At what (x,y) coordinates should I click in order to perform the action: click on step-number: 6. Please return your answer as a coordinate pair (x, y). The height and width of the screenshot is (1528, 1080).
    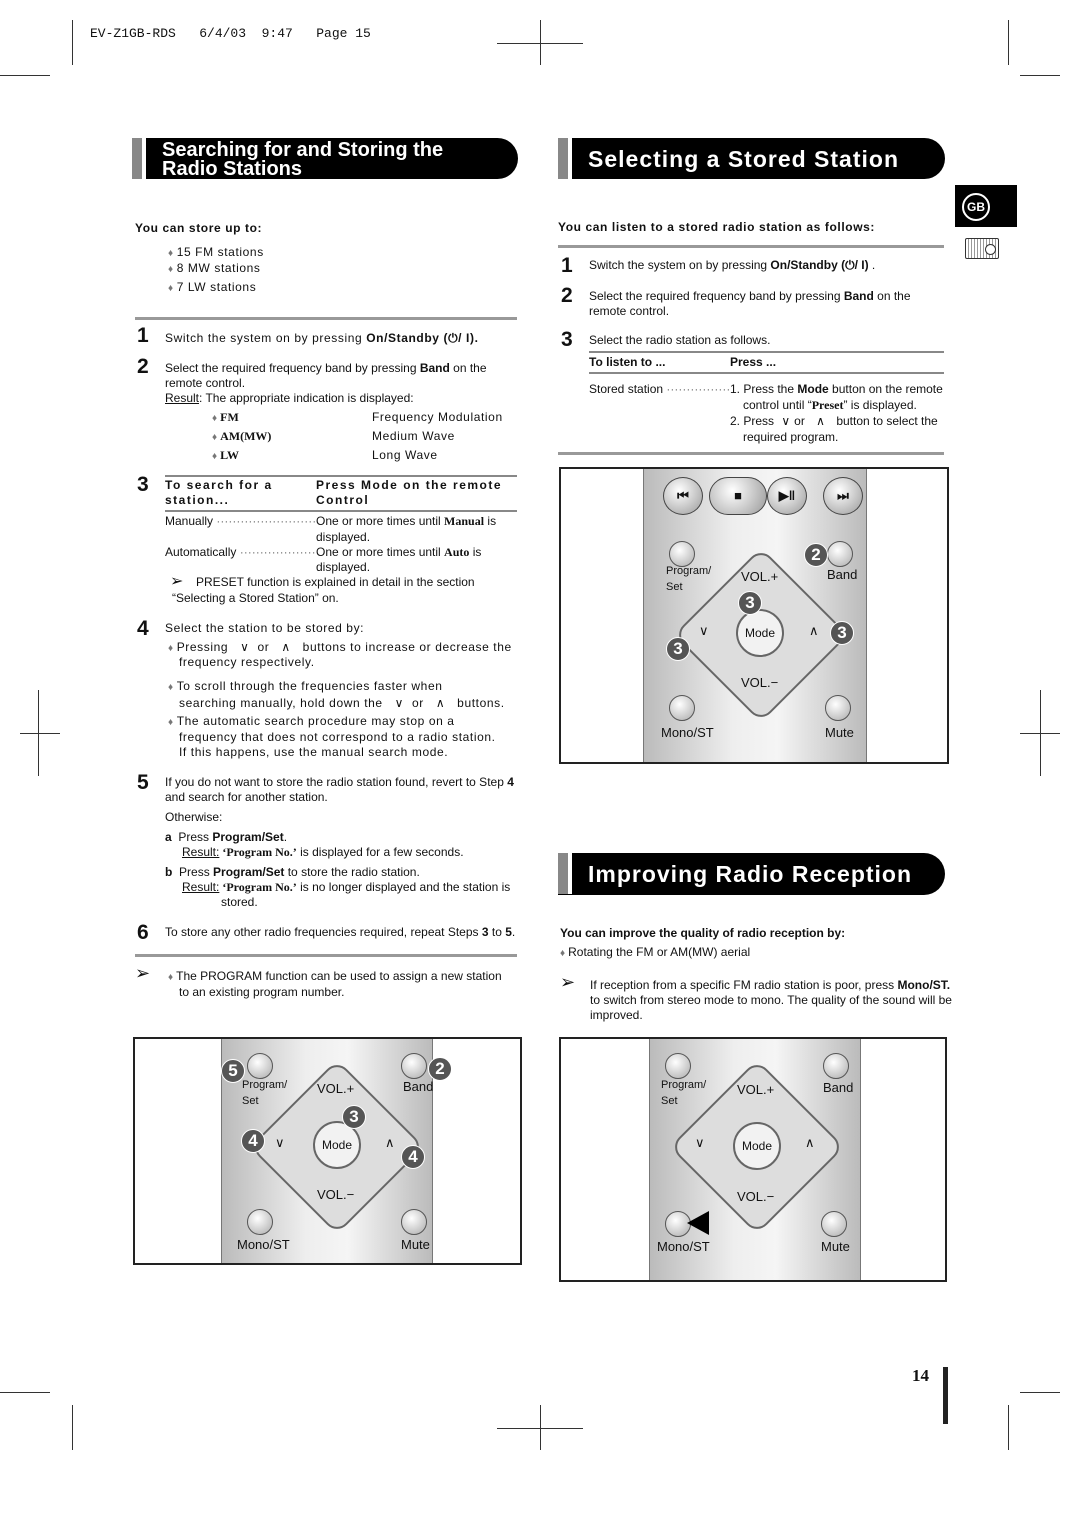
    Looking at the image, I should click on (143, 932).